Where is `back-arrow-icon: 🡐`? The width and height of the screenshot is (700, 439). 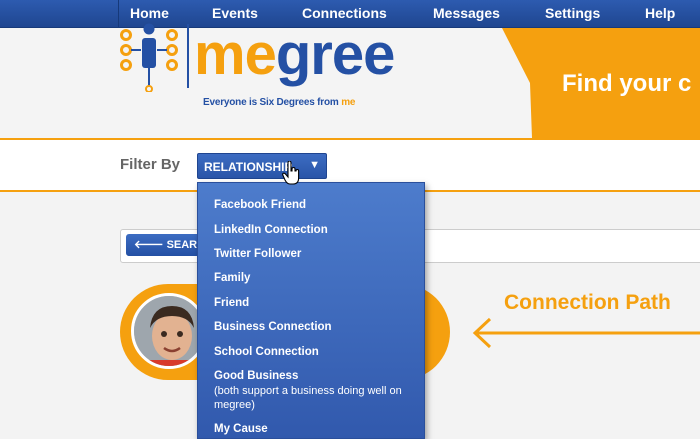
back-arrow-icon: 🡐 is located at coordinates (149, 245).